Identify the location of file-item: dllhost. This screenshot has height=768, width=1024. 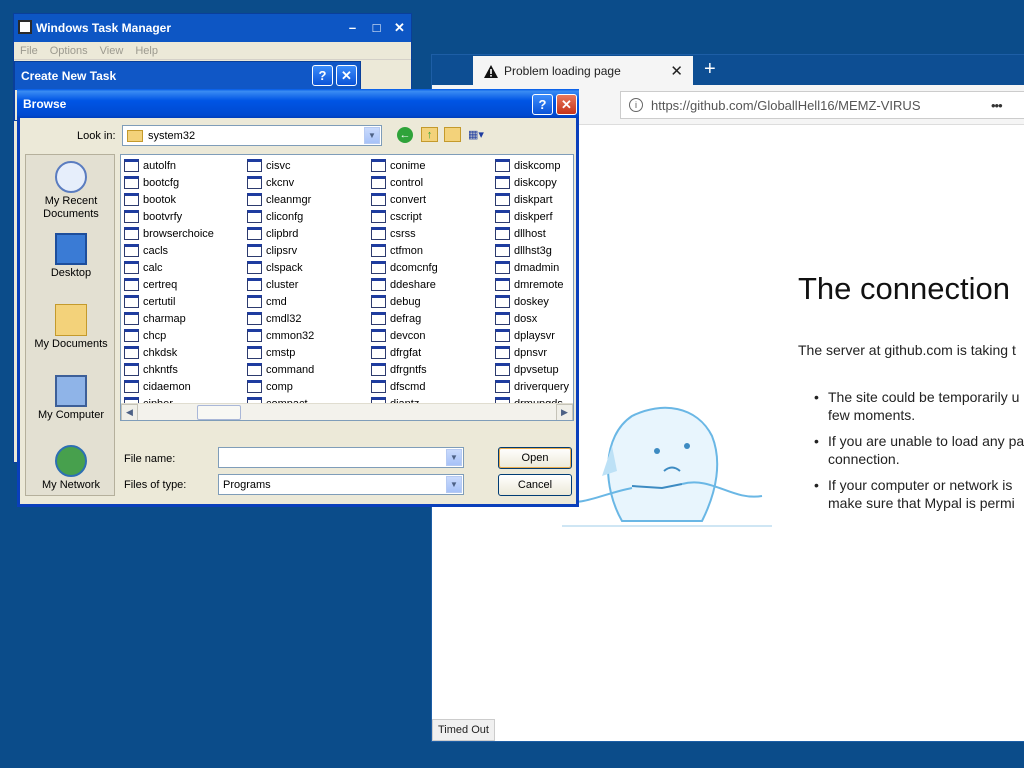
(532, 233).